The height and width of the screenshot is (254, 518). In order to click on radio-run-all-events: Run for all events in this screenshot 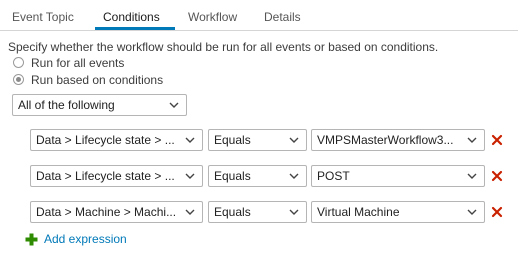, I will do `click(68, 62)`.